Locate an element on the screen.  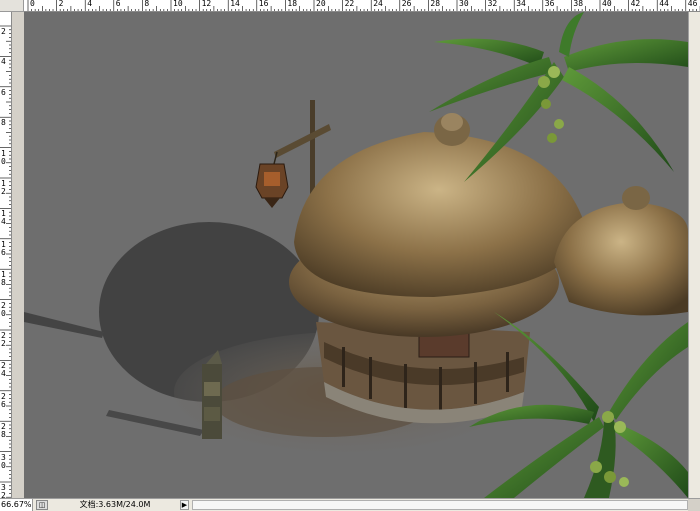
scrollbar-corner is located at coordinates (694, 505).